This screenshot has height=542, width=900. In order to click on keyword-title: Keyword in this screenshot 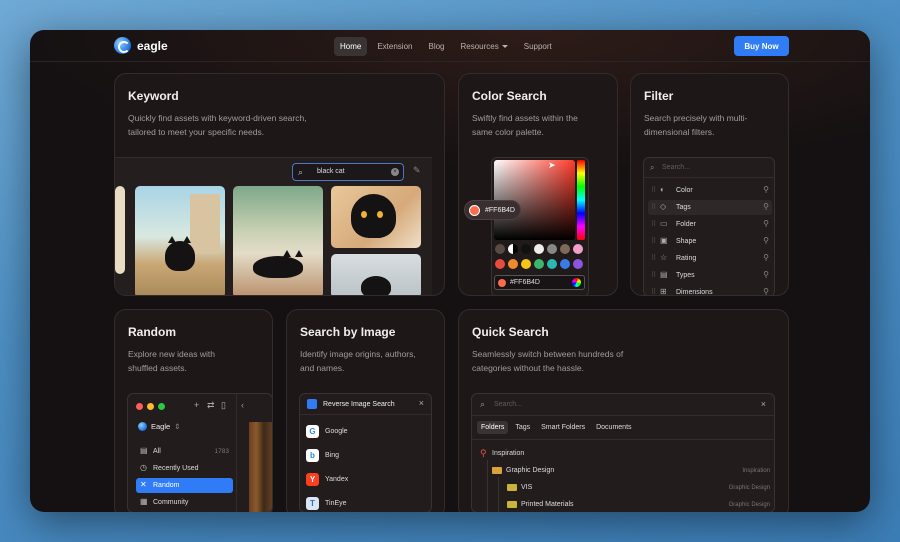, I will do `click(153, 96)`.